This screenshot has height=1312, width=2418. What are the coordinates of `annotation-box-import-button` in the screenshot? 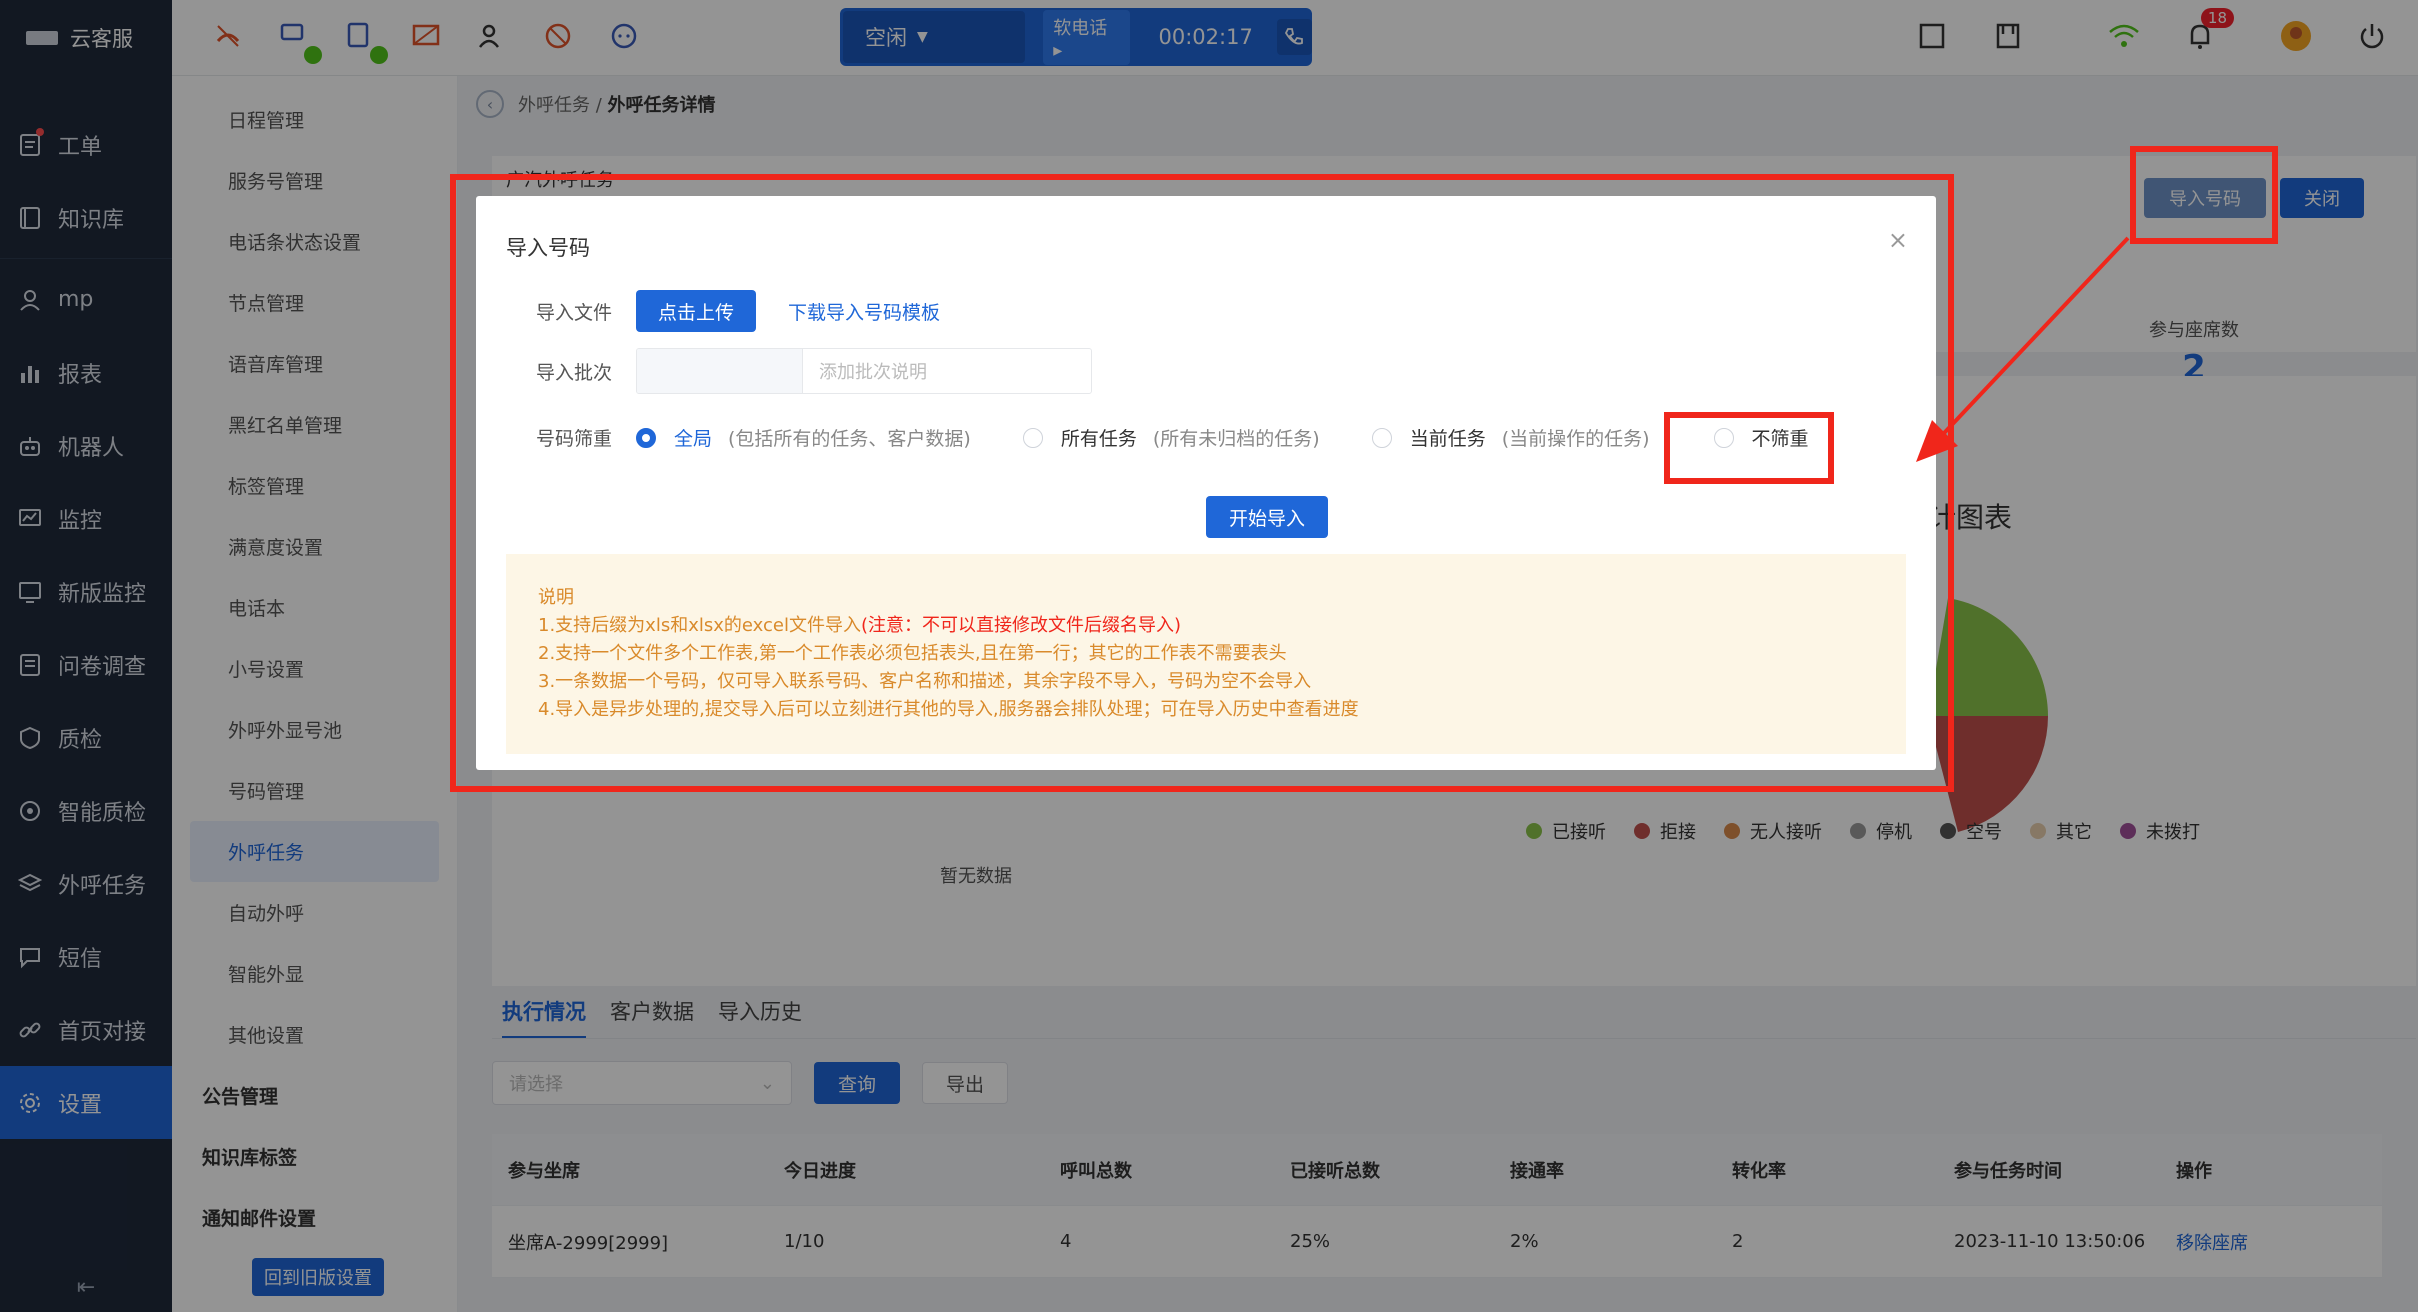 It's located at (2204, 195).